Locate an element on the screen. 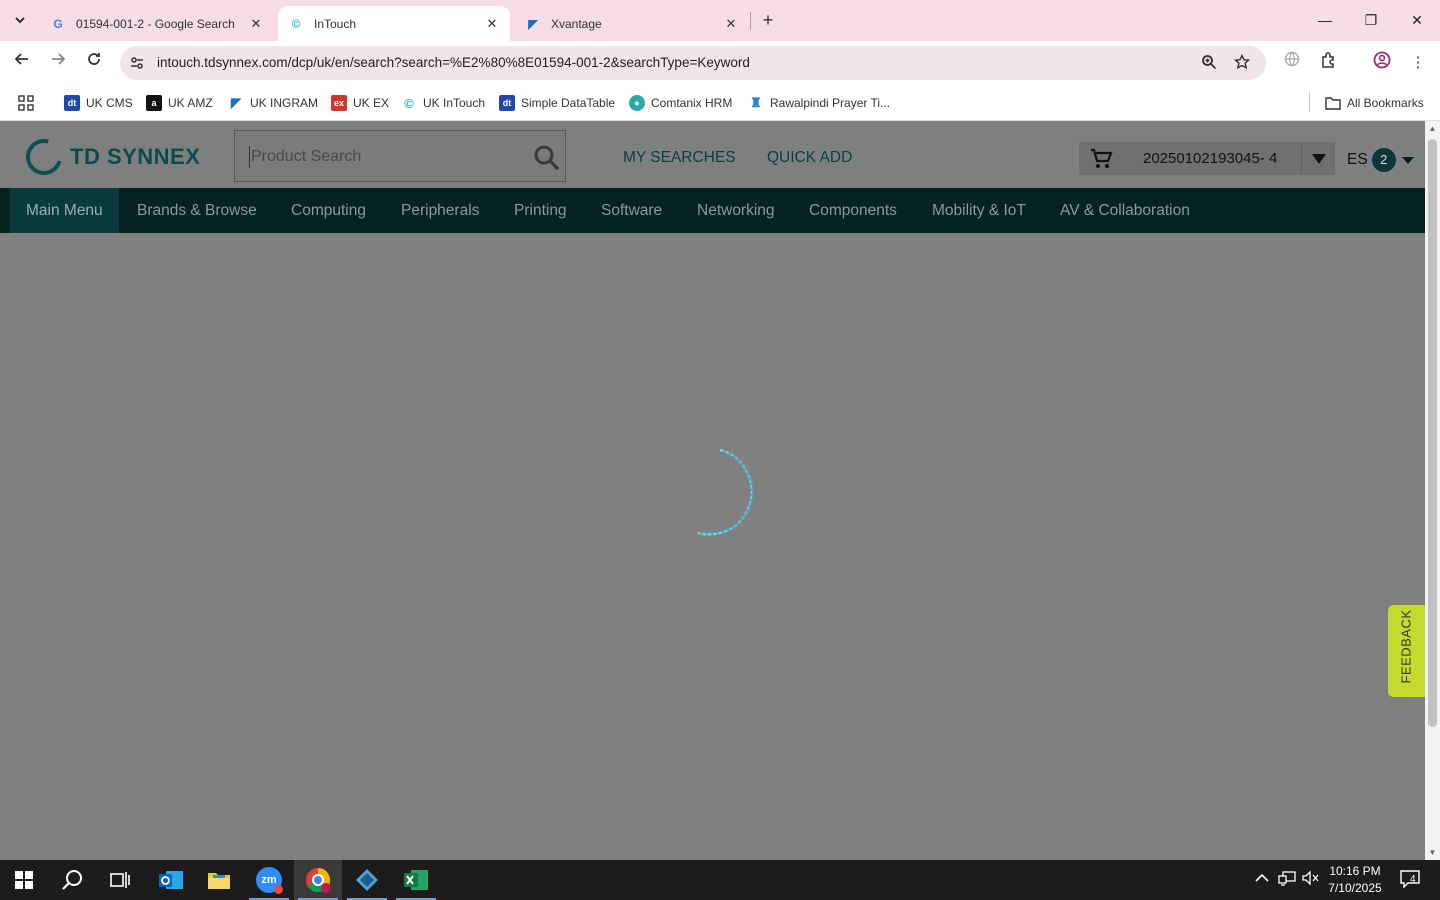 The width and height of the screenshot is (1440, 900). nav-printing: Printing is located at coordinates (540, 210).